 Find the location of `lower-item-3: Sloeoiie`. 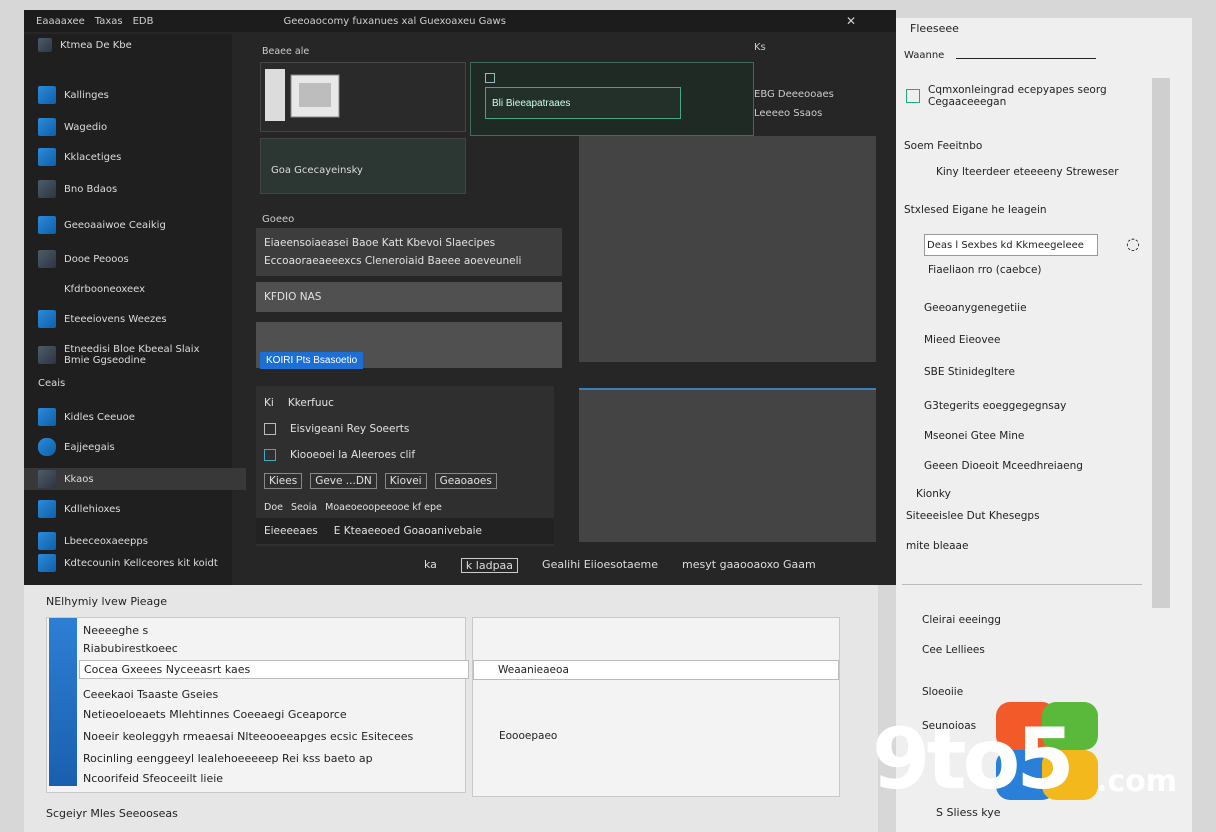

lower-item-3: Sloeoiie is located at coordinates (942, 692).